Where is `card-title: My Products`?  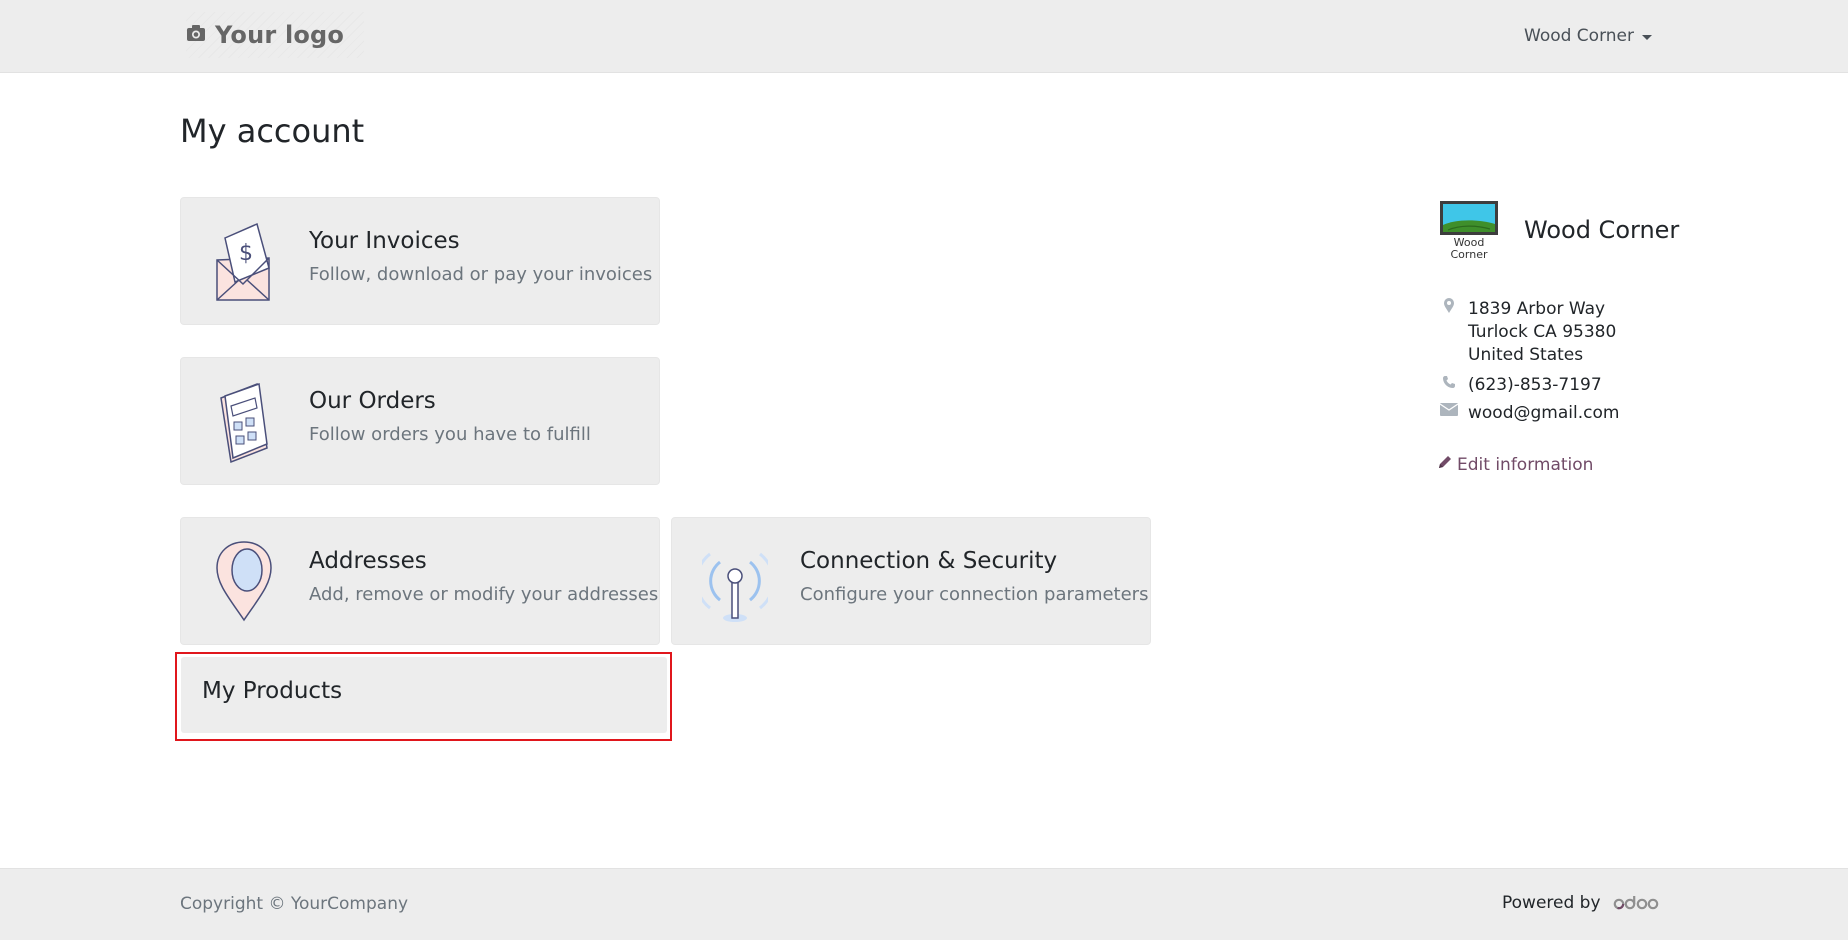 card-title: My Products is located at coordinates (272, 691).